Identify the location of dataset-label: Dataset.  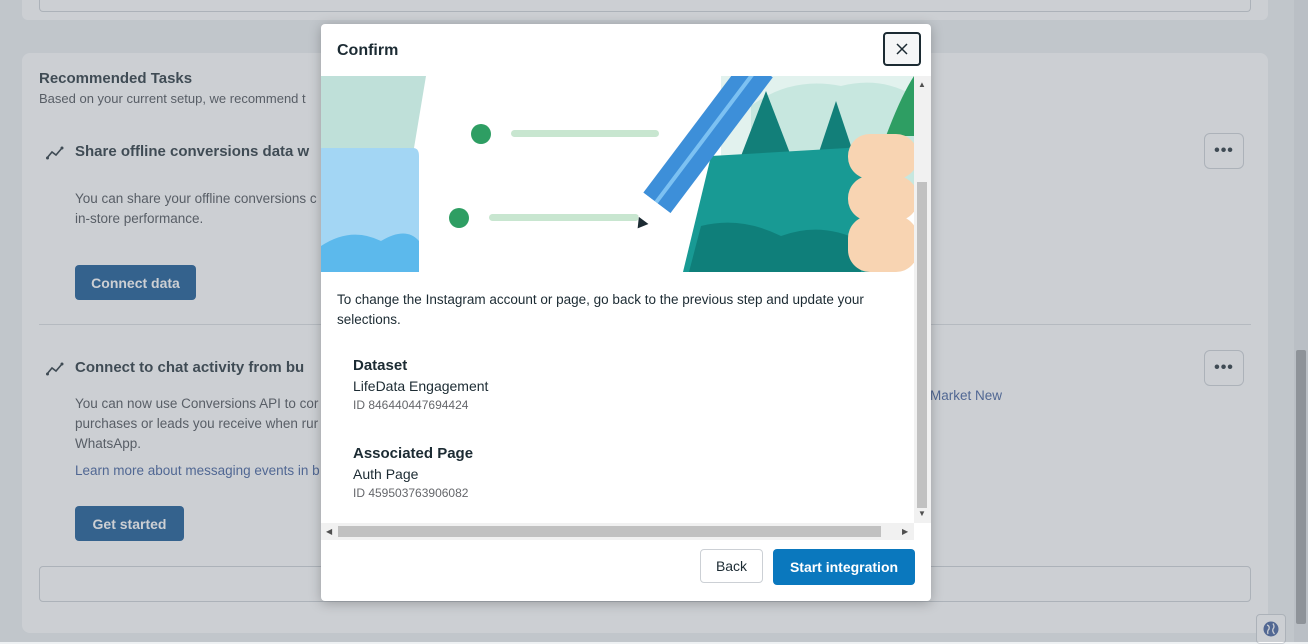
(380, 365).